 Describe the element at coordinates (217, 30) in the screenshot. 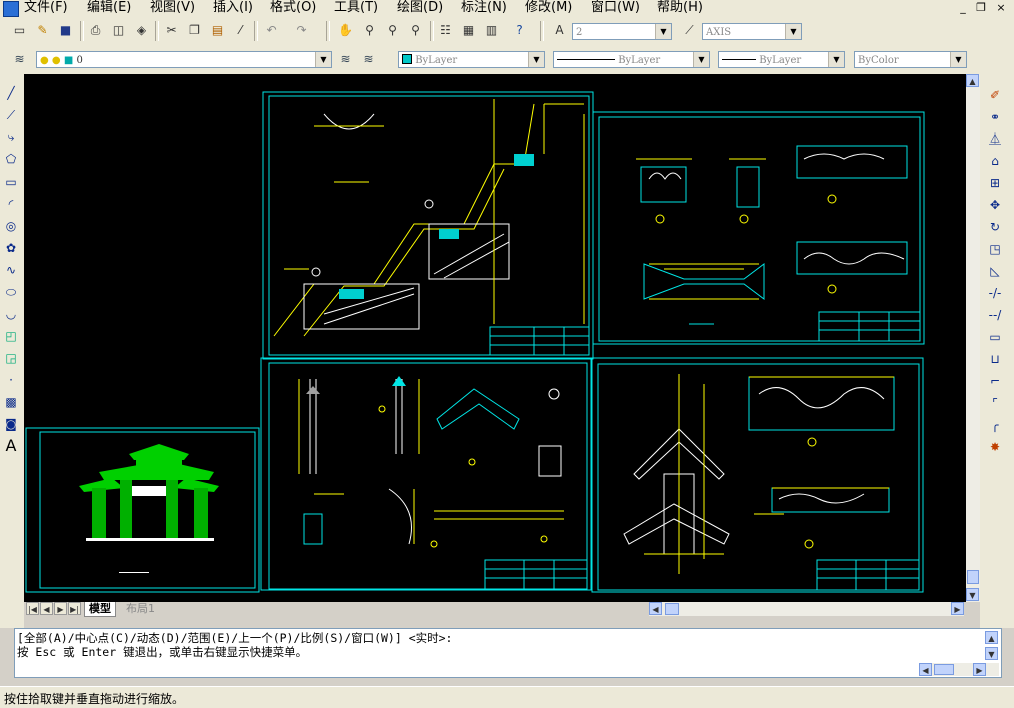

I see `paste-icon: ▤` at that location.